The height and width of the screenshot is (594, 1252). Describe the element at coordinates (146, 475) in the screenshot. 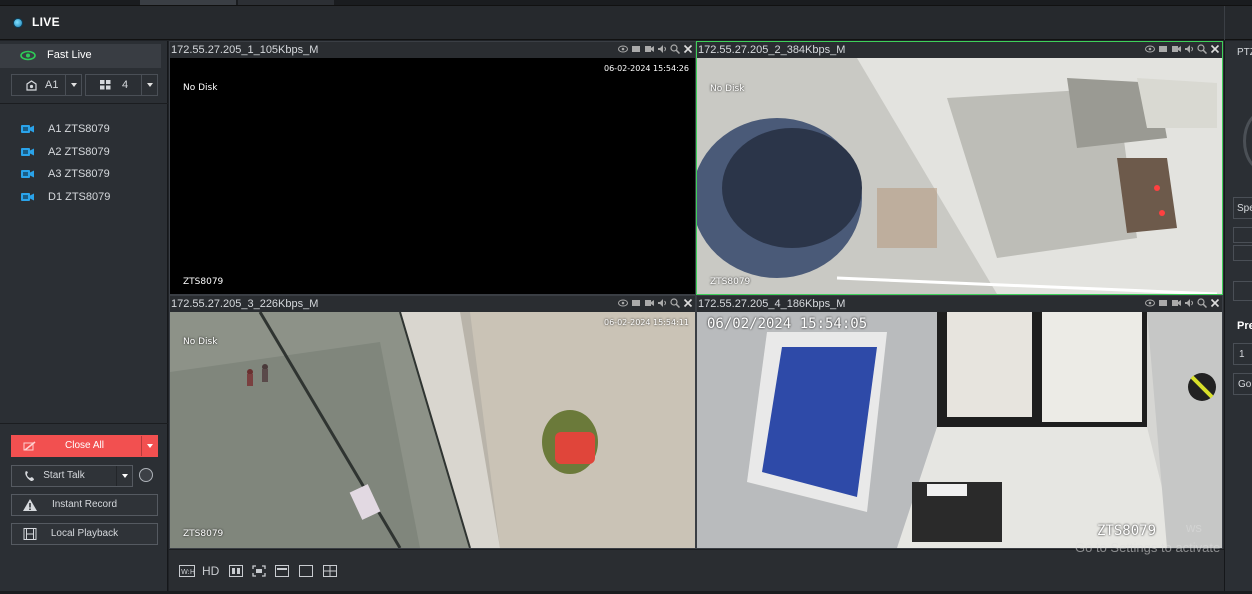

I see `talk-status-indicator` at that location.